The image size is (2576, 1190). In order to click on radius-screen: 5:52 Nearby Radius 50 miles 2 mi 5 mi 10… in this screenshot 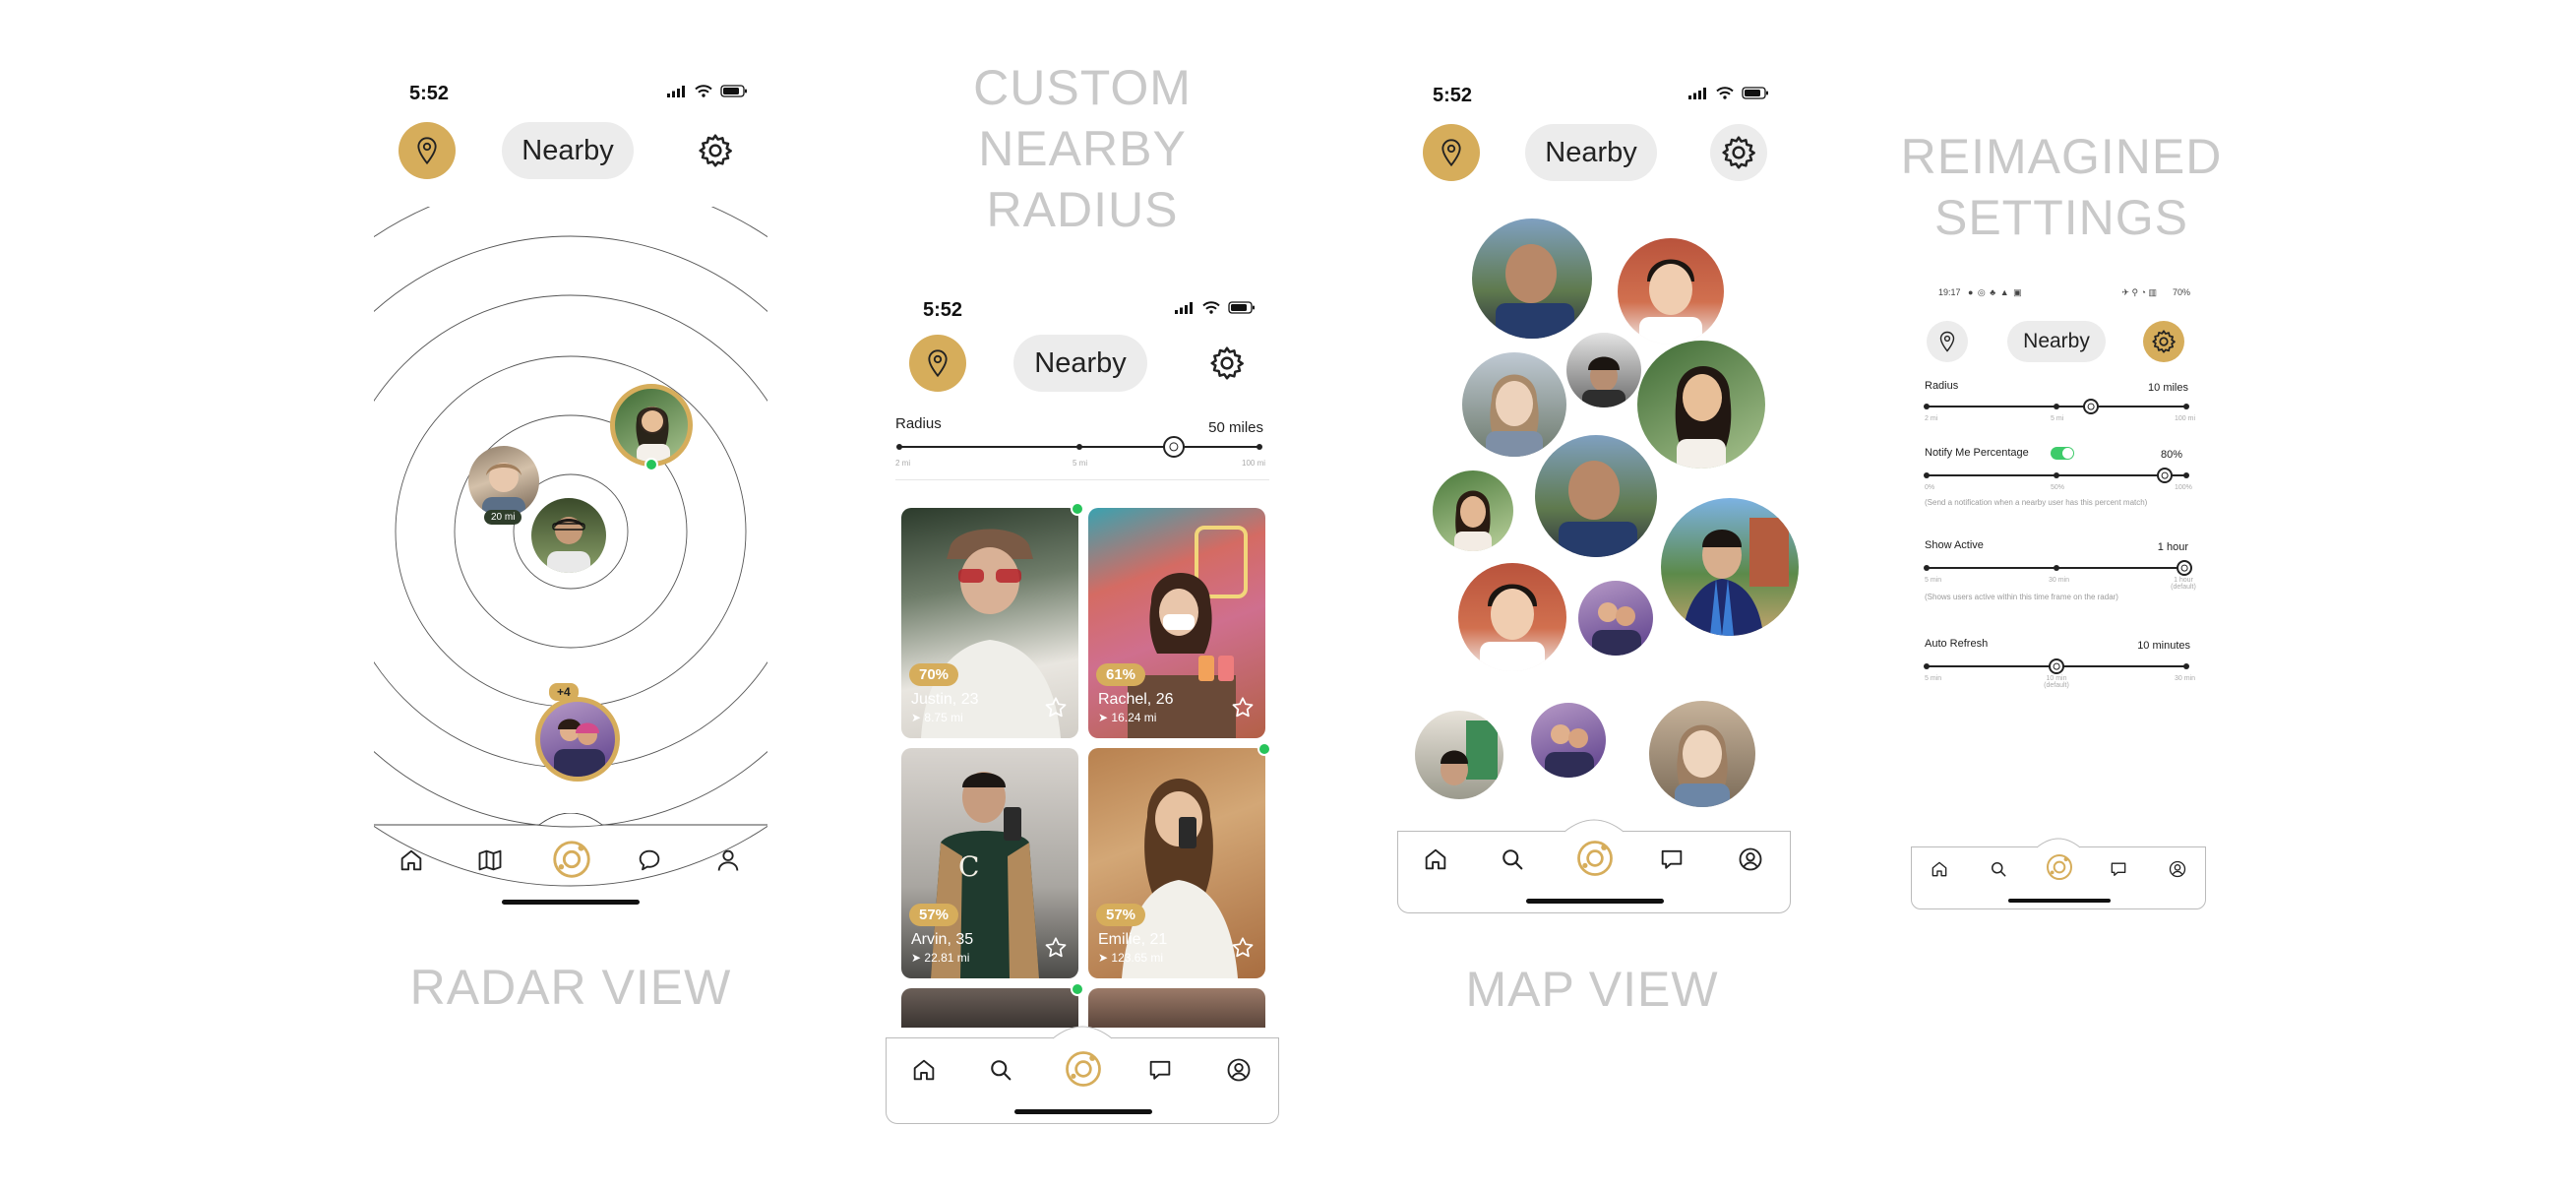, I will do `click(1083, 708)`.